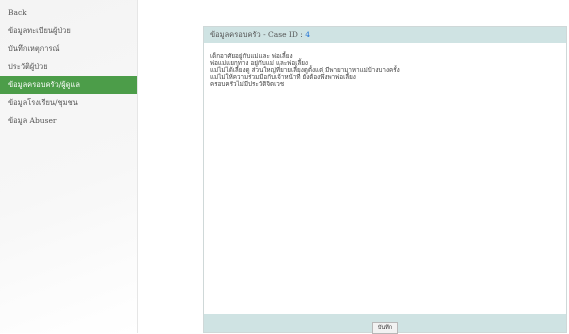  What do you see at coordinates (259, 63) in the screenshot?
I see `note-line: พ่อแม่แยกทาง อยู่กับแม่ และพ่อเลี้ยง` at bounding box center [259, 63].